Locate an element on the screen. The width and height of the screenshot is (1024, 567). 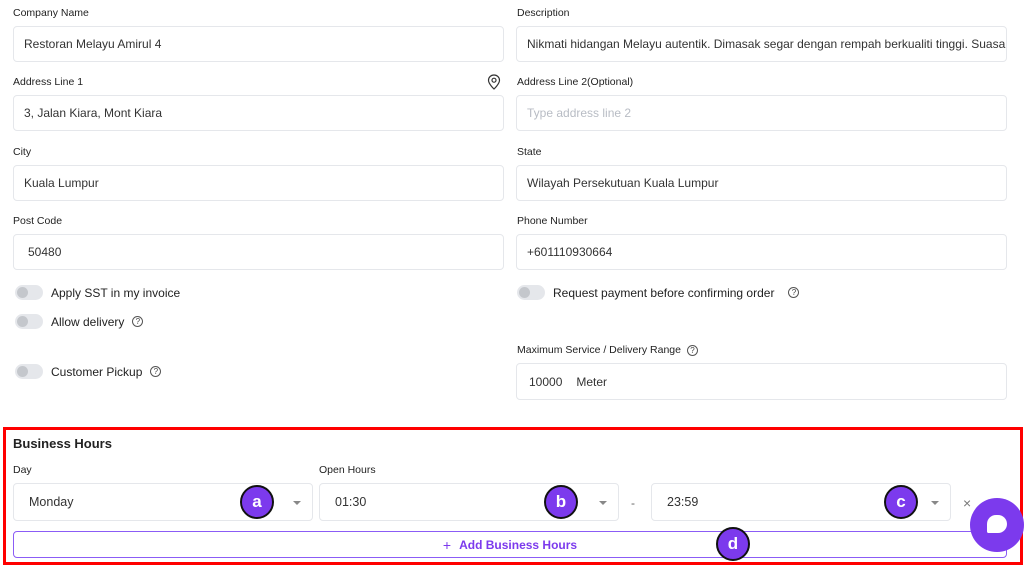
city-label: City is located at coordinates (22, 152).